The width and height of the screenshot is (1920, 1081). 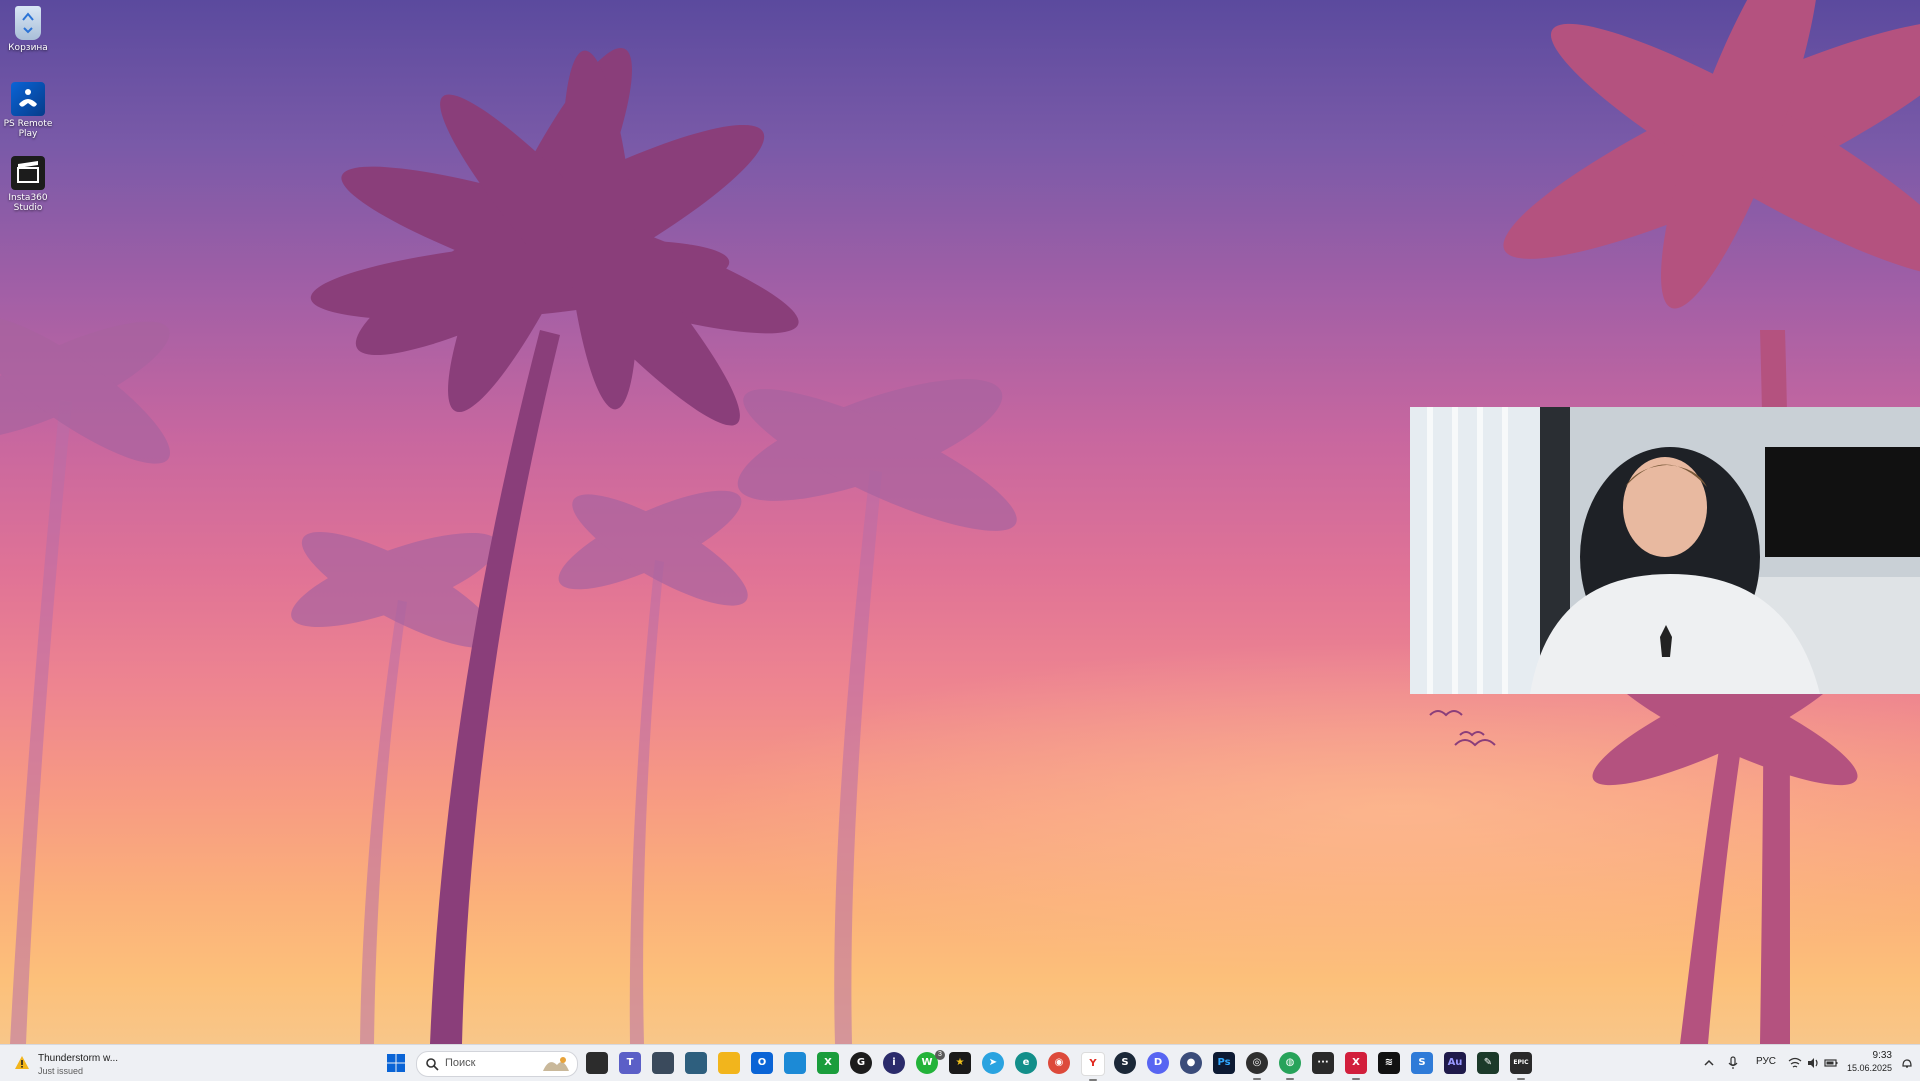 I want to click on outlook-app-icon: O, so click(x=762, y=1063).